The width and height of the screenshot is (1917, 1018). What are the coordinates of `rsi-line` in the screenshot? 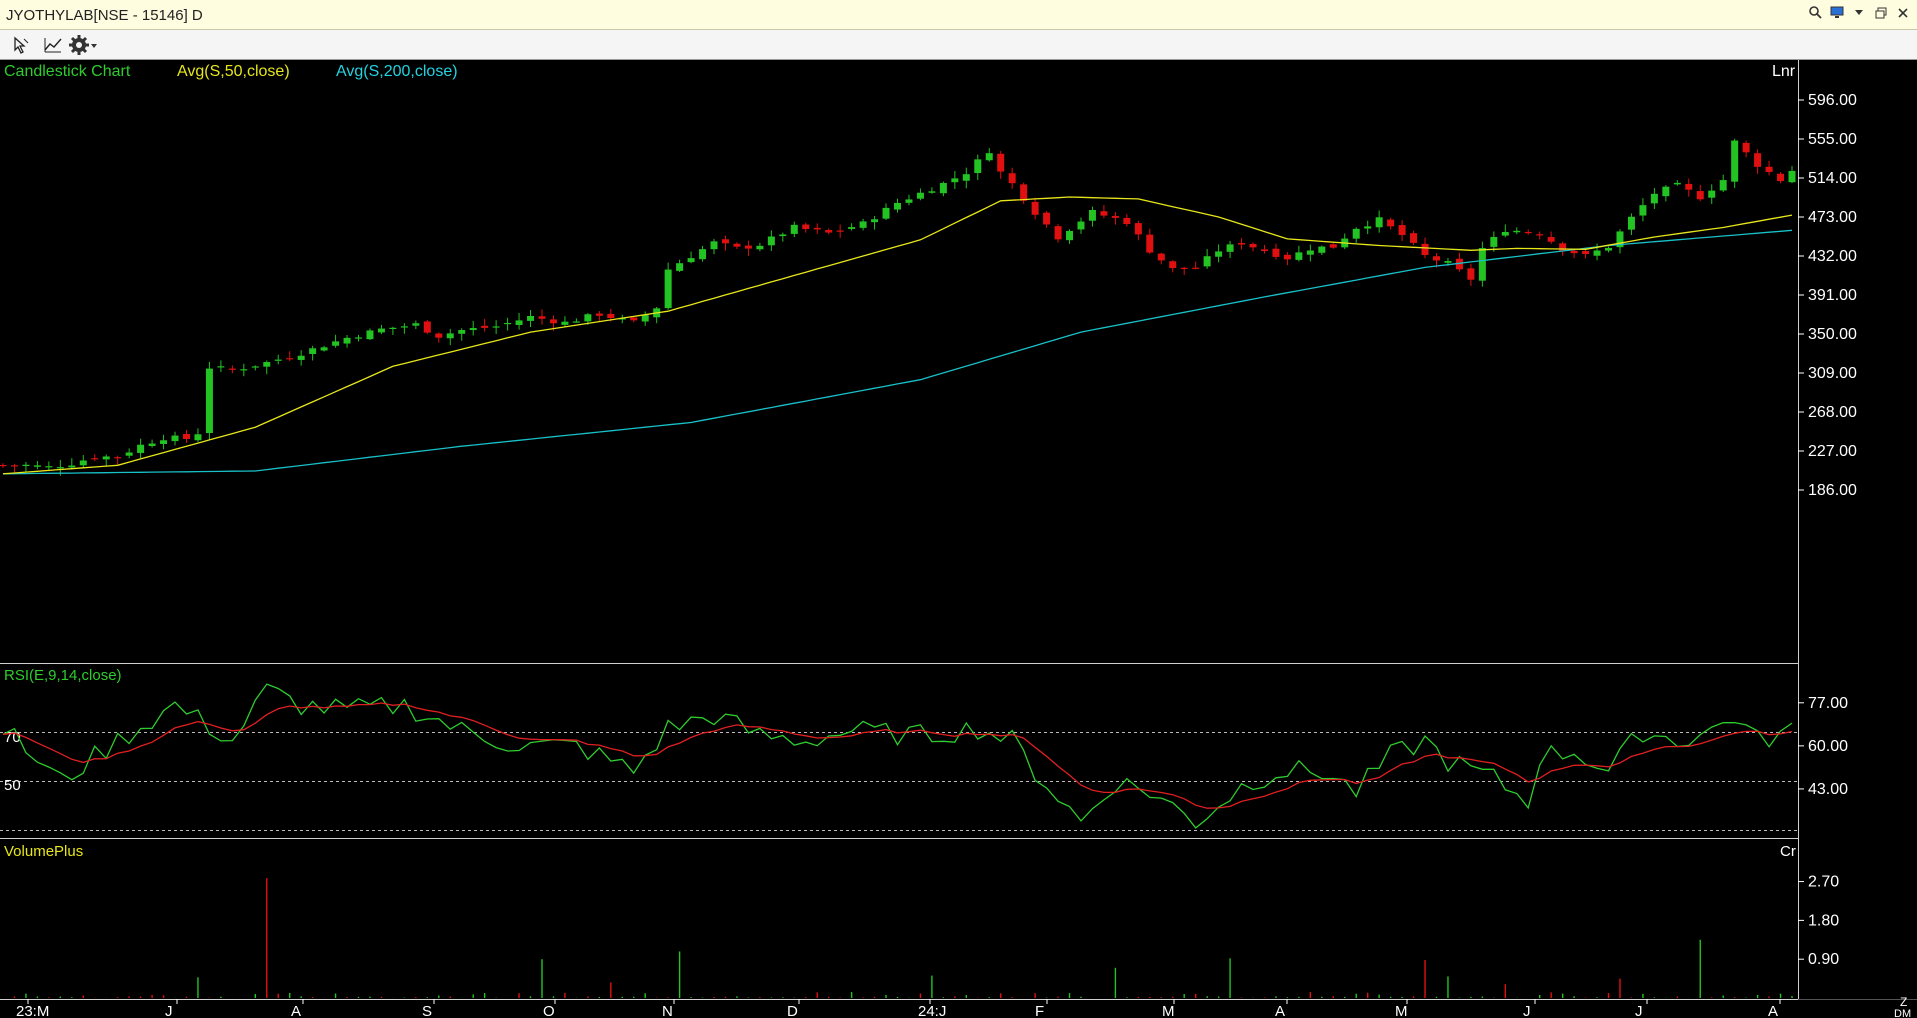 It's located at (897, 756).